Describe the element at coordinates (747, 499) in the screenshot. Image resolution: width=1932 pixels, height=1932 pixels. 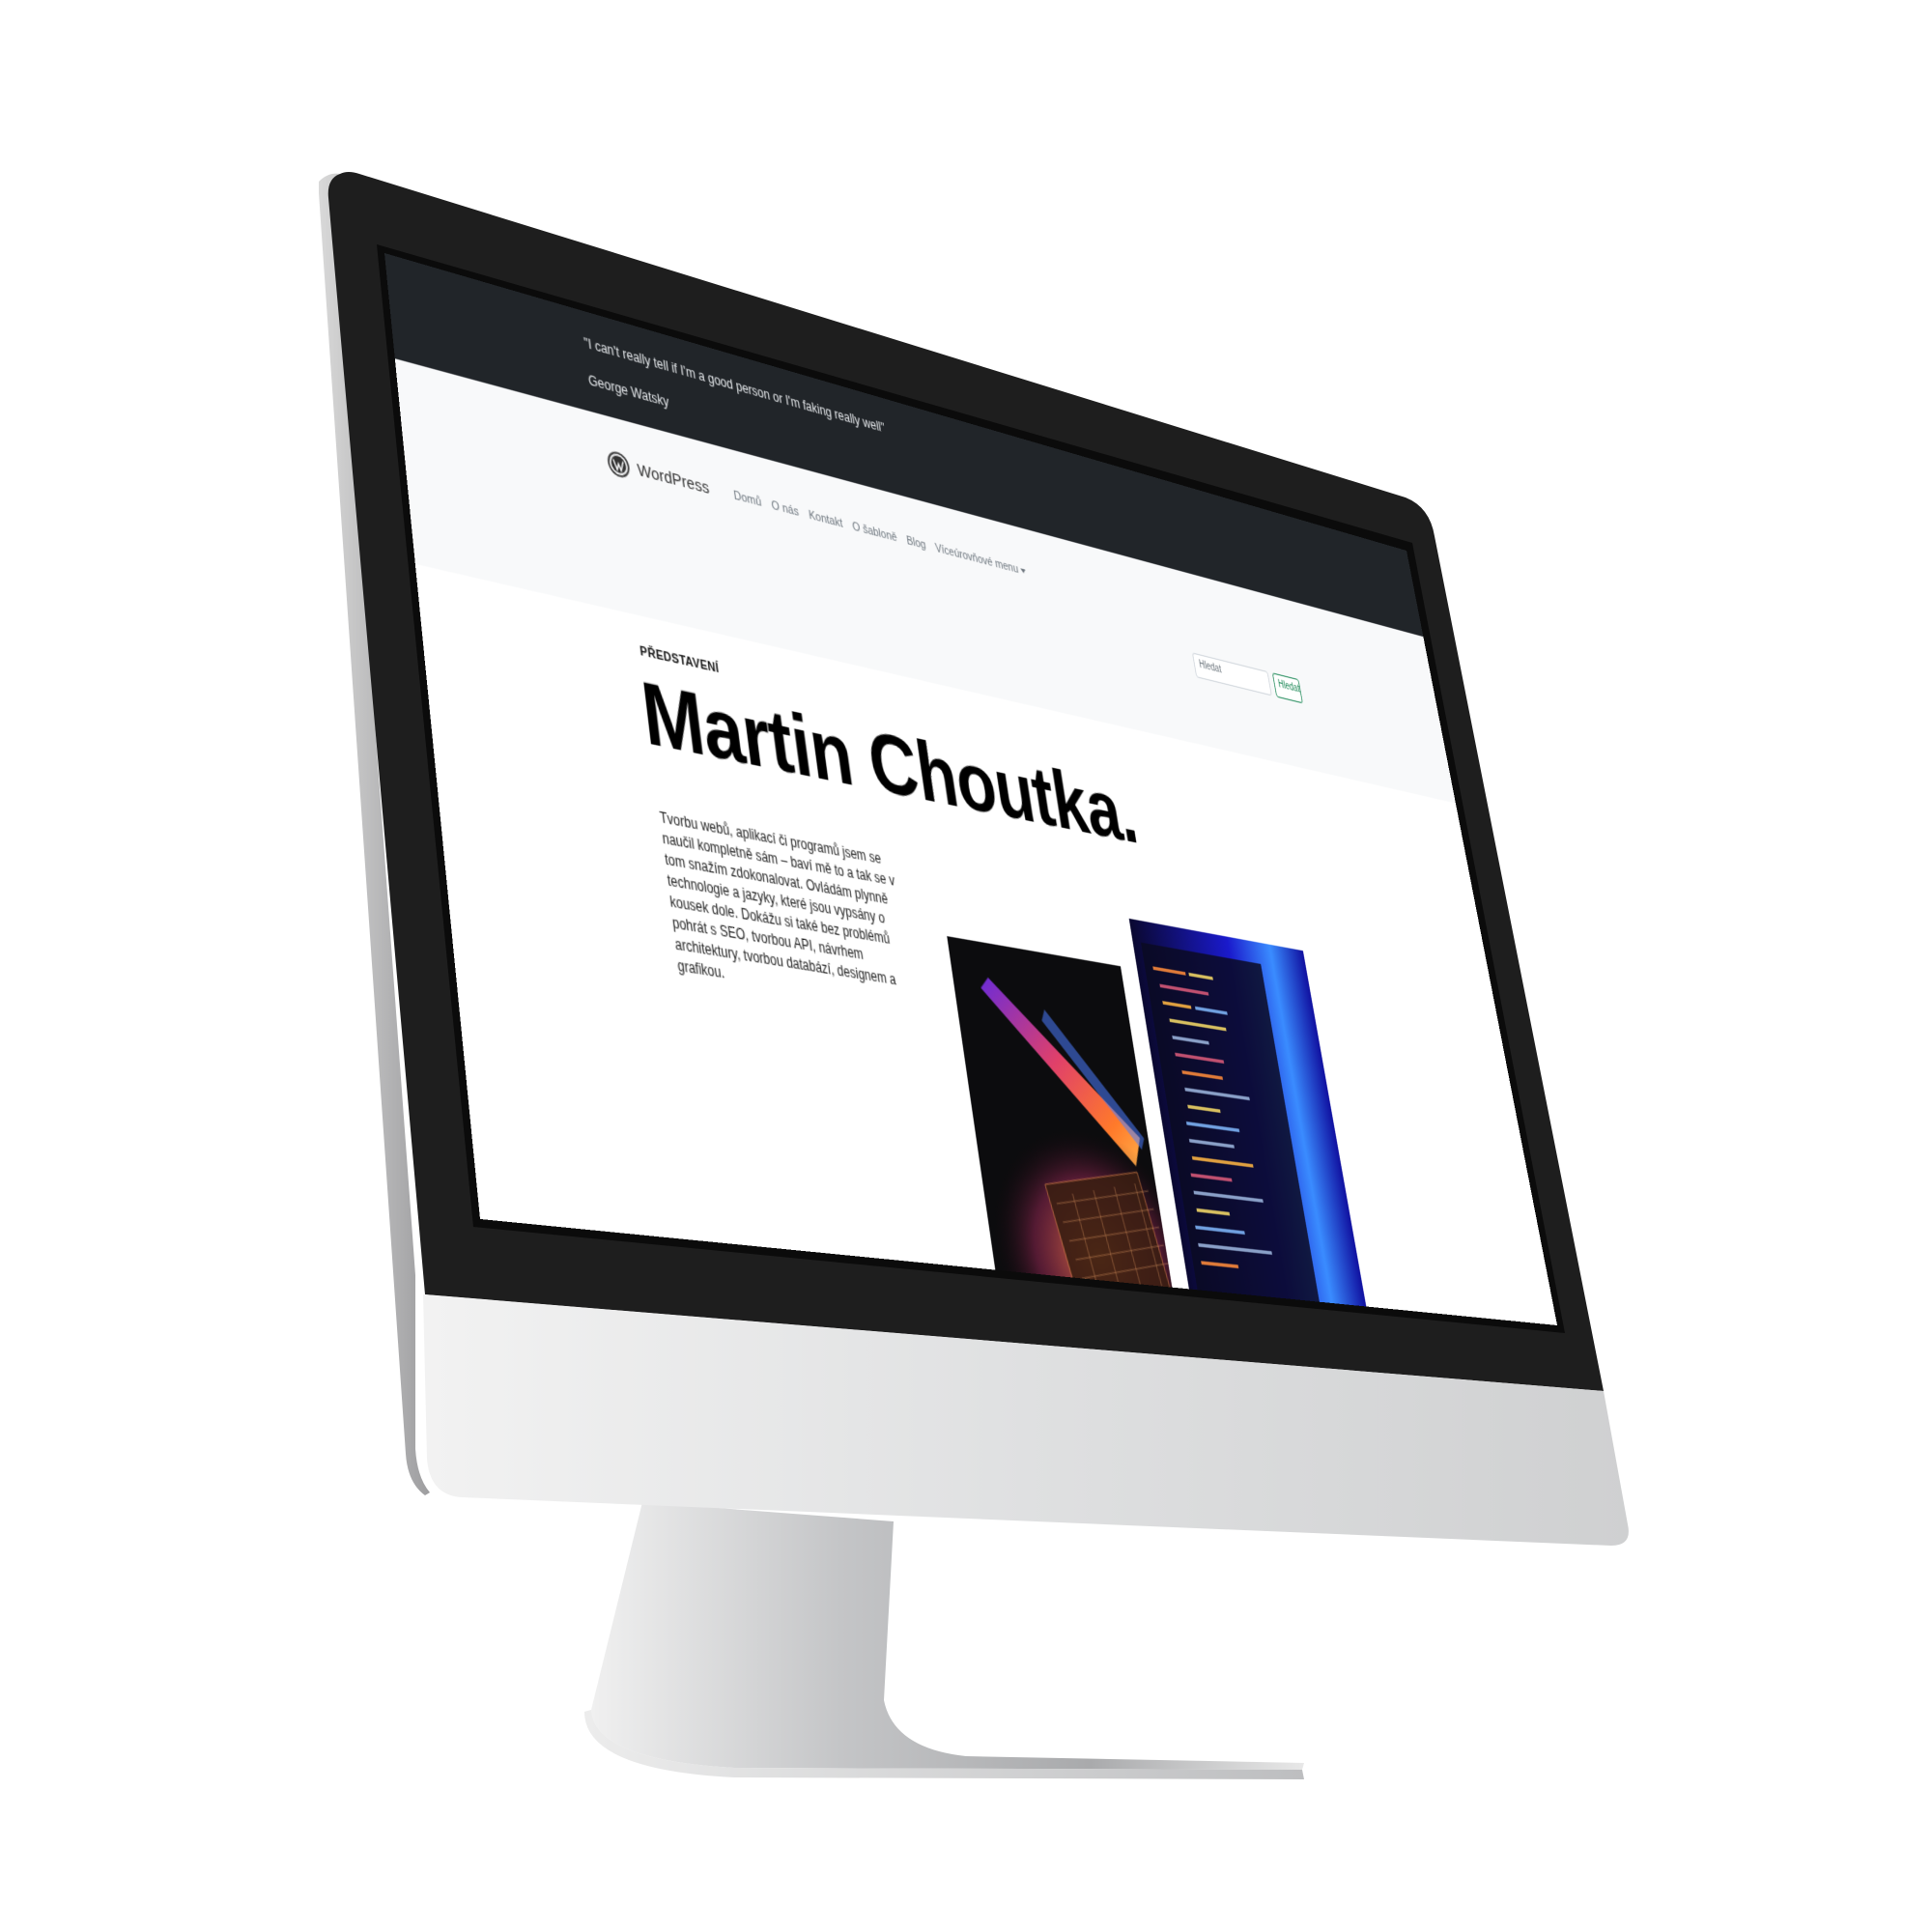
I see `nav-link-home: Domů` at that location.